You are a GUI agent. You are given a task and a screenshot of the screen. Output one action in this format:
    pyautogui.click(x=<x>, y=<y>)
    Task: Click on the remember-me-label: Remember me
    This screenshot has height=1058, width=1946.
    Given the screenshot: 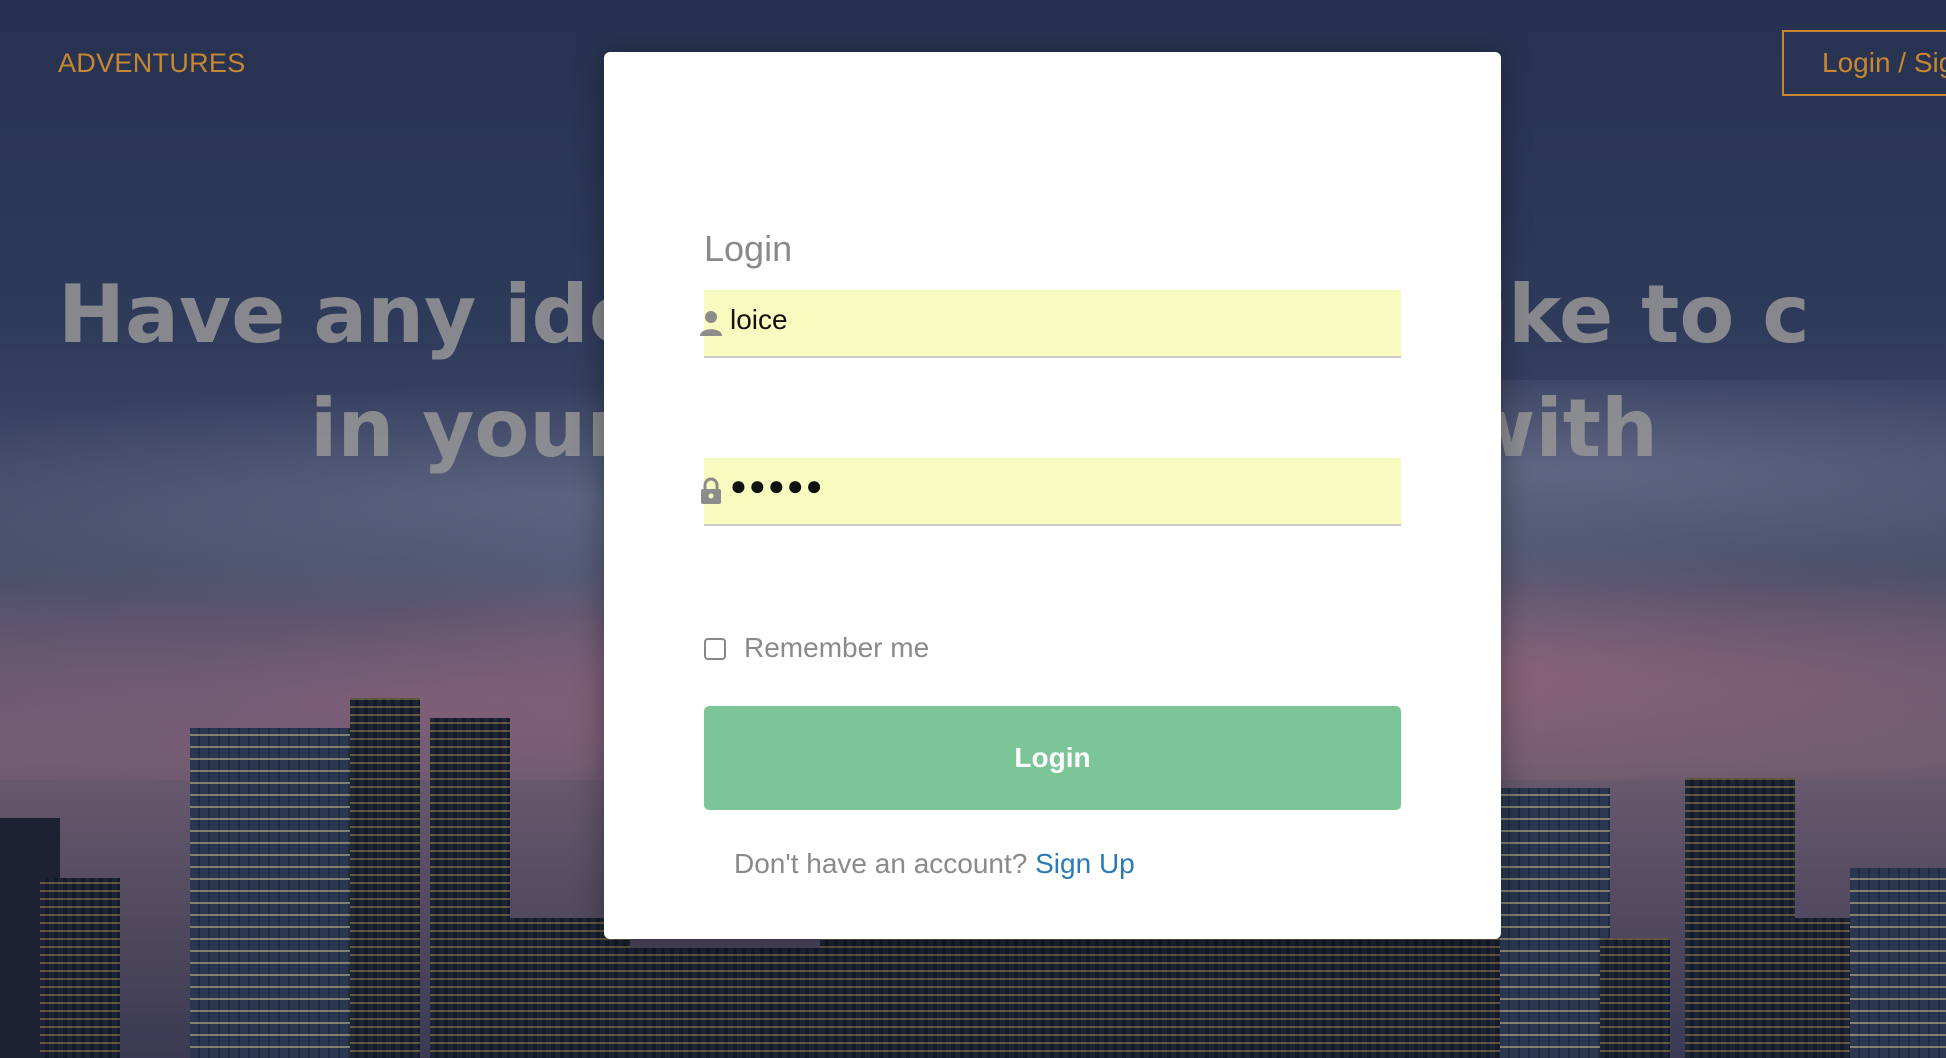 What is the action you would take?
    pyautogui.click(x=836, y=648)
    